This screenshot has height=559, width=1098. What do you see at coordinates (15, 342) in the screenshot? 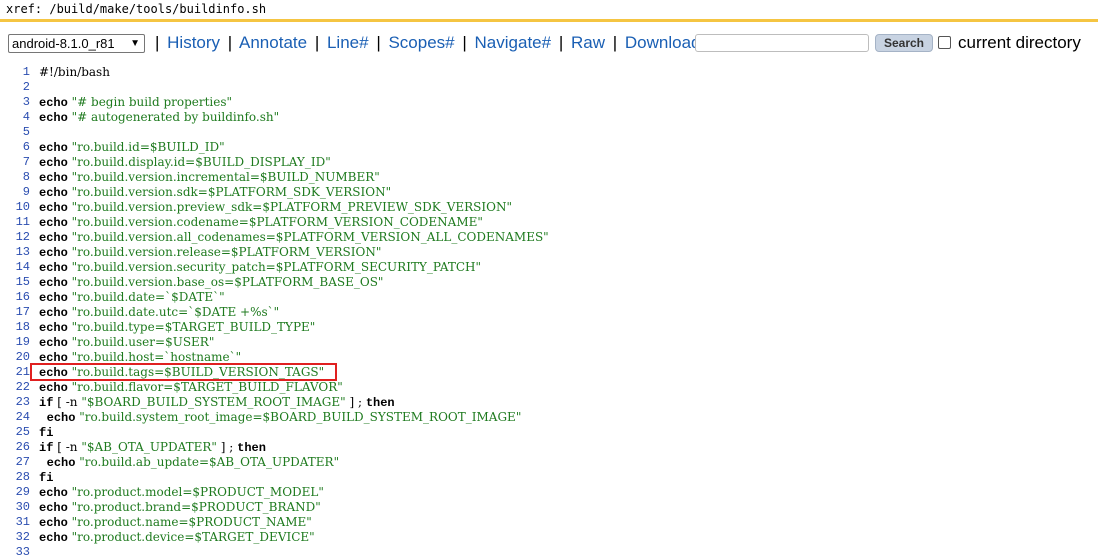
I see `line-number-link: 19` at bounding box center [15, 342].